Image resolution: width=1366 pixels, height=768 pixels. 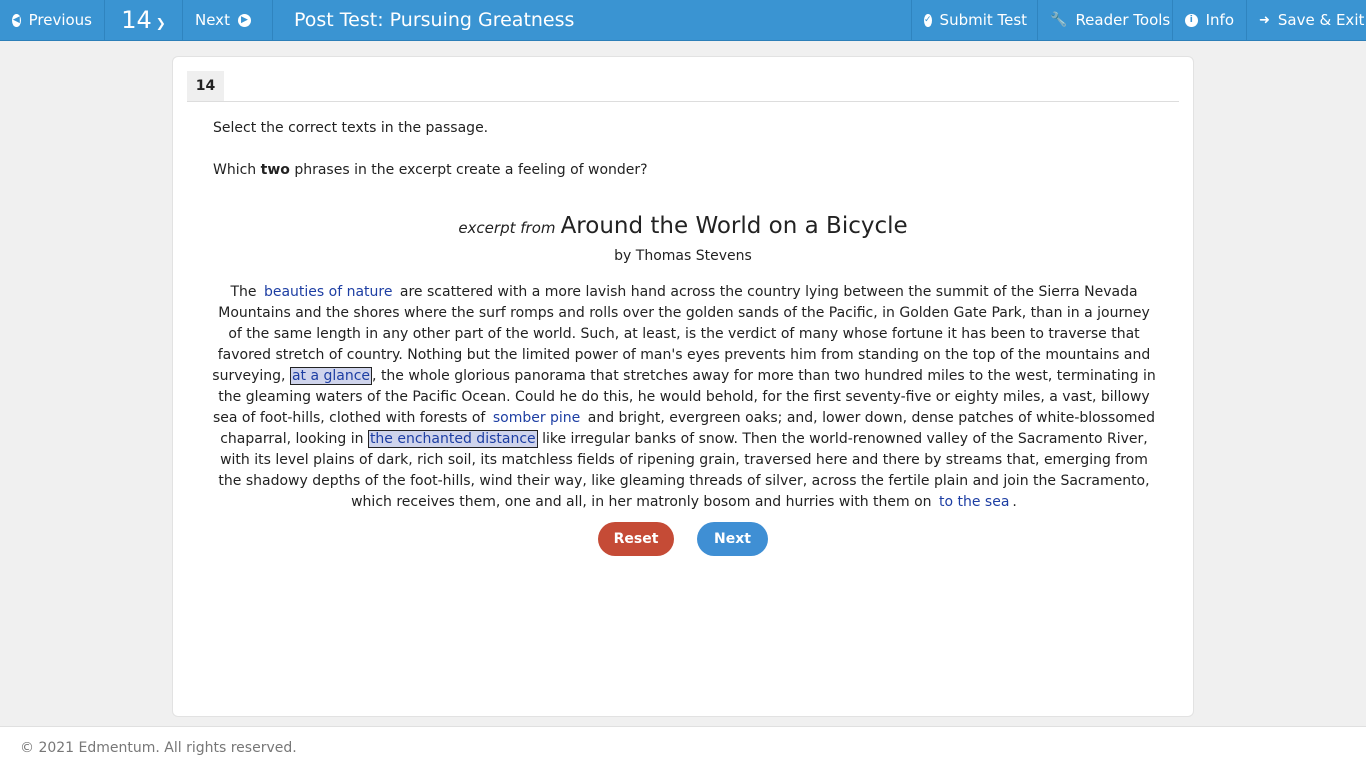 I want to click on excerpt-author: by Thomas Stevens, so click(x=683, y=256).